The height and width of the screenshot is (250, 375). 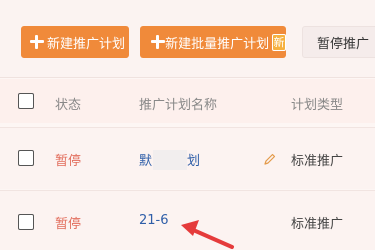 I want to click on plan-name-link: 21-6, so click(x=154, y=220).